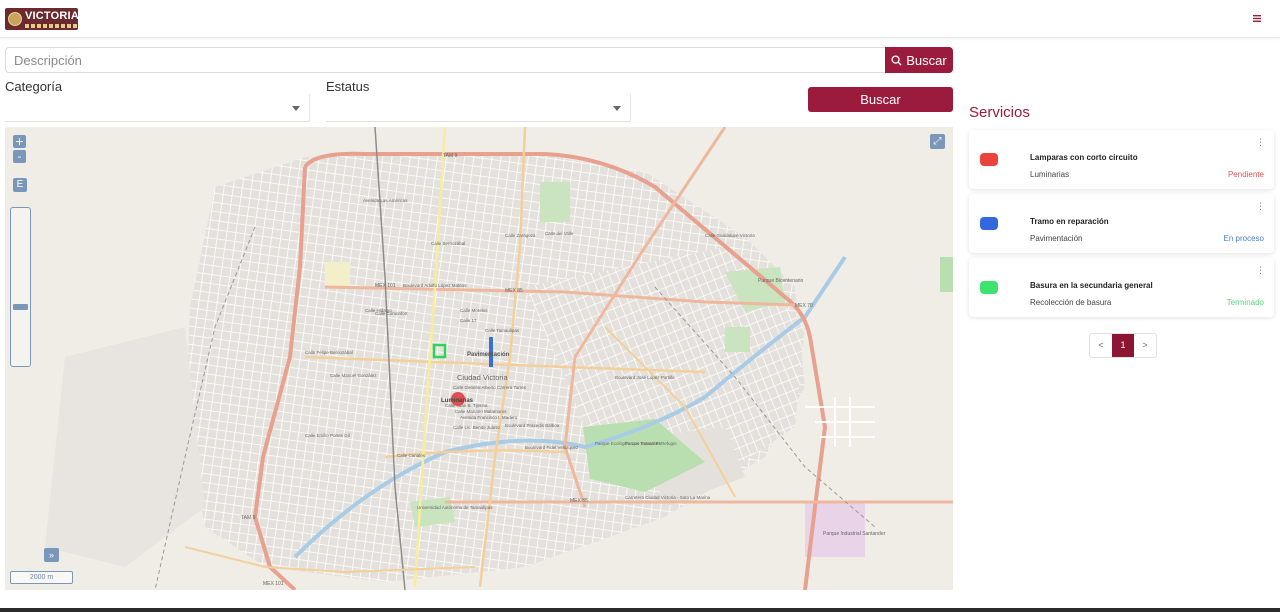 Image resolution: width=1280 pixels, height=612 pixels. What do you see at coordinates (490, 387) in the screenshot?
I see `map-street-label: Calle General Alberto Carrera Torres` at bounding box center [490, 387].